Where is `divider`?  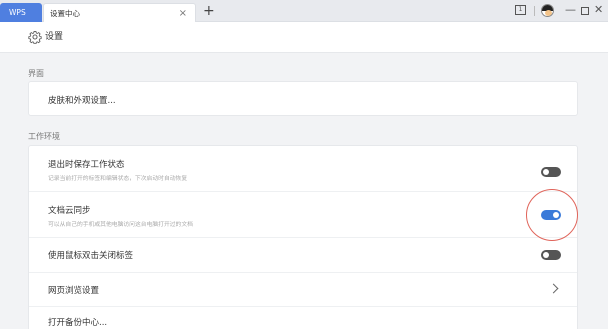
divider is located at coordinates (534, 11).